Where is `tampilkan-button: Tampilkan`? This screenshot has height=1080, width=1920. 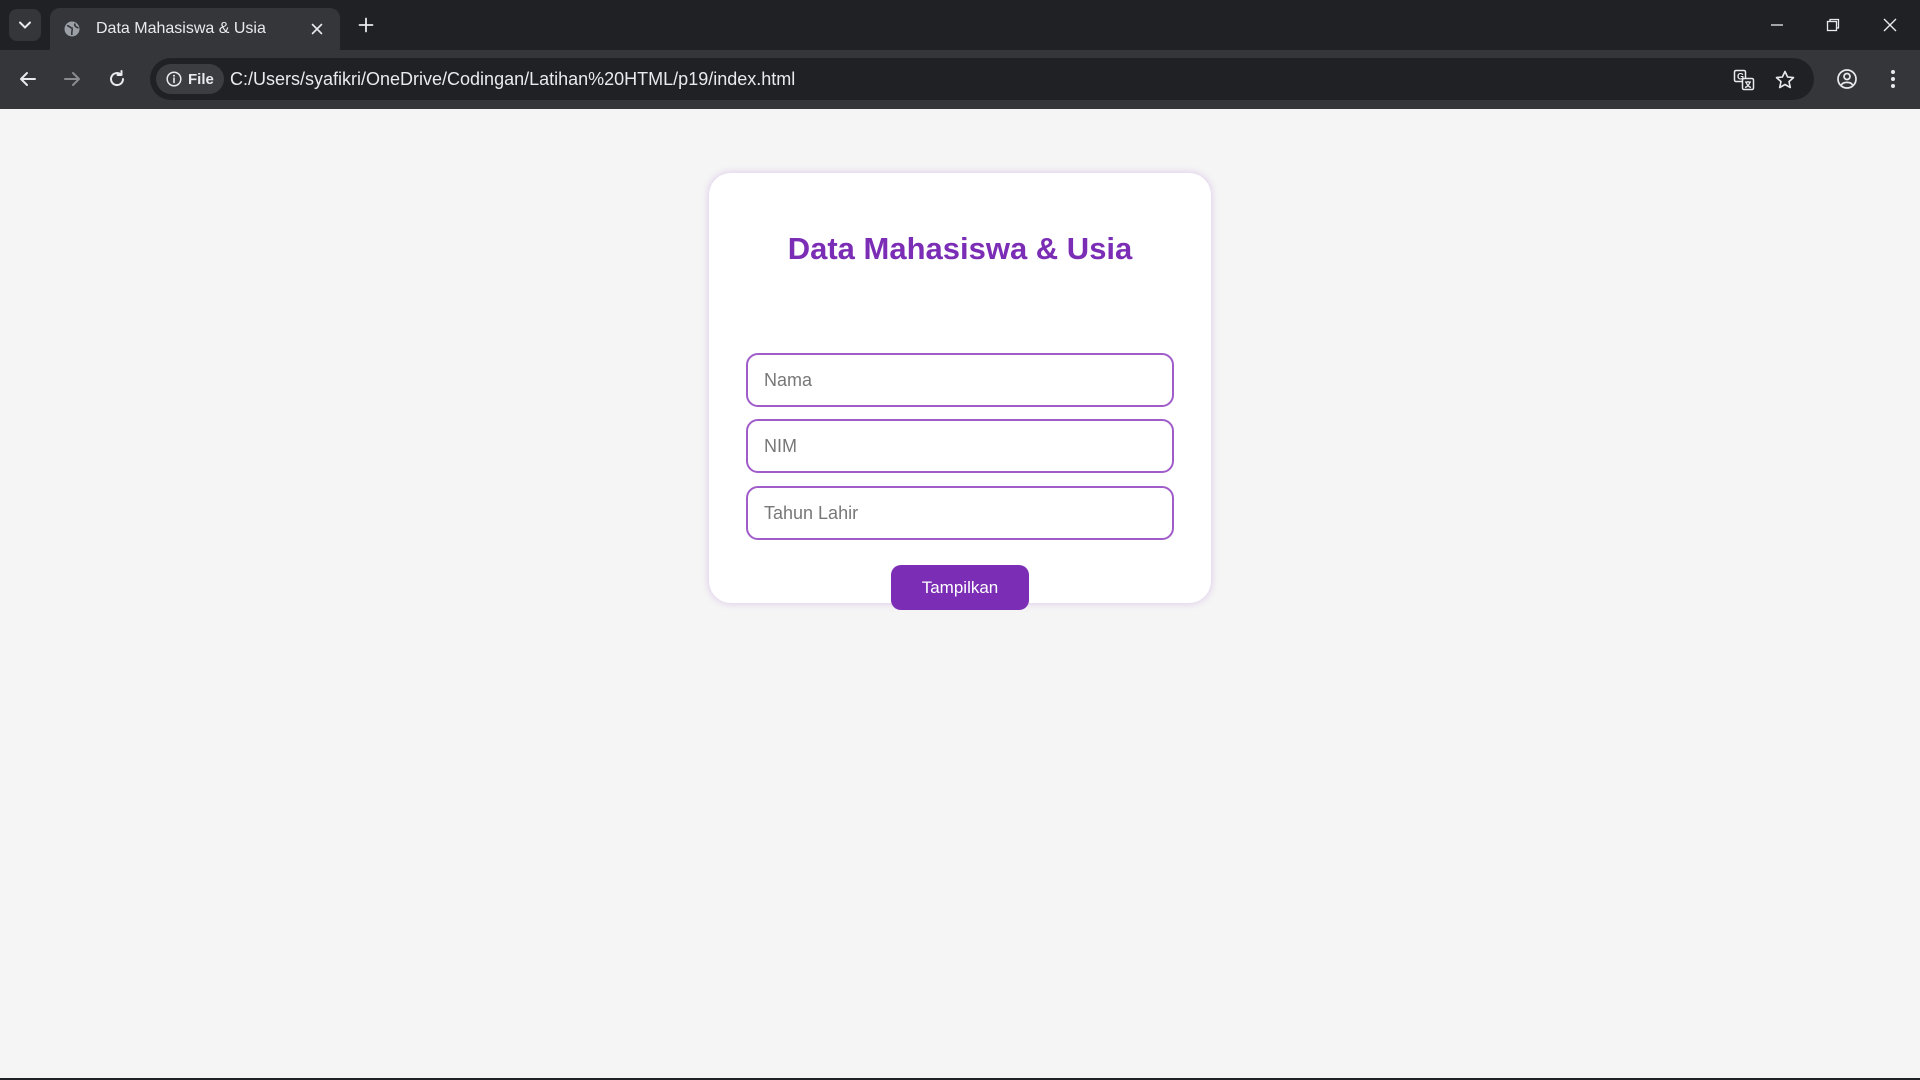 tampilkan-button: Tampilkan is located at coordinates (960, 587).